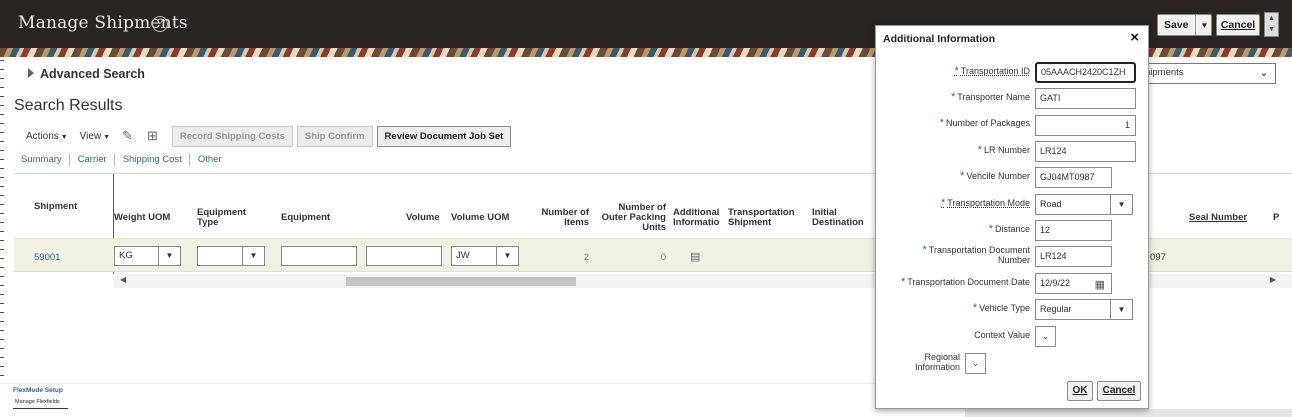 This screenshot has height=417, width=1292. I want to click on transportation-document-date-value: 12/9/22, so click(1055, 283).